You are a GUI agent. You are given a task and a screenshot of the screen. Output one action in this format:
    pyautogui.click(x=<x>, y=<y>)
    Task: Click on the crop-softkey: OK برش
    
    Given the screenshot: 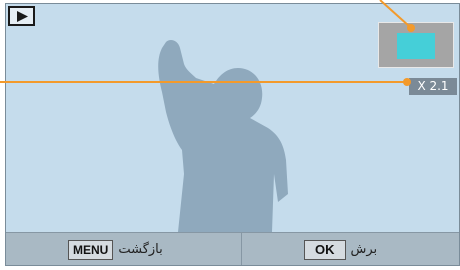 What is the action you would take?
    pyautogui.click(x=341, y=249)
    